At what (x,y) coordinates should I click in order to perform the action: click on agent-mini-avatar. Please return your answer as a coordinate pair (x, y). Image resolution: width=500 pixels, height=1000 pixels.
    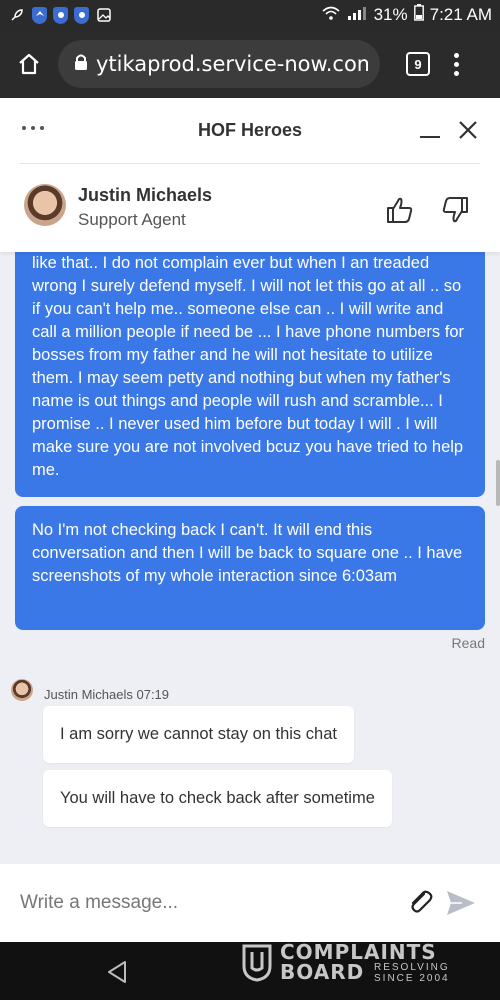
    Looking at the image, I should click on (22, 690).